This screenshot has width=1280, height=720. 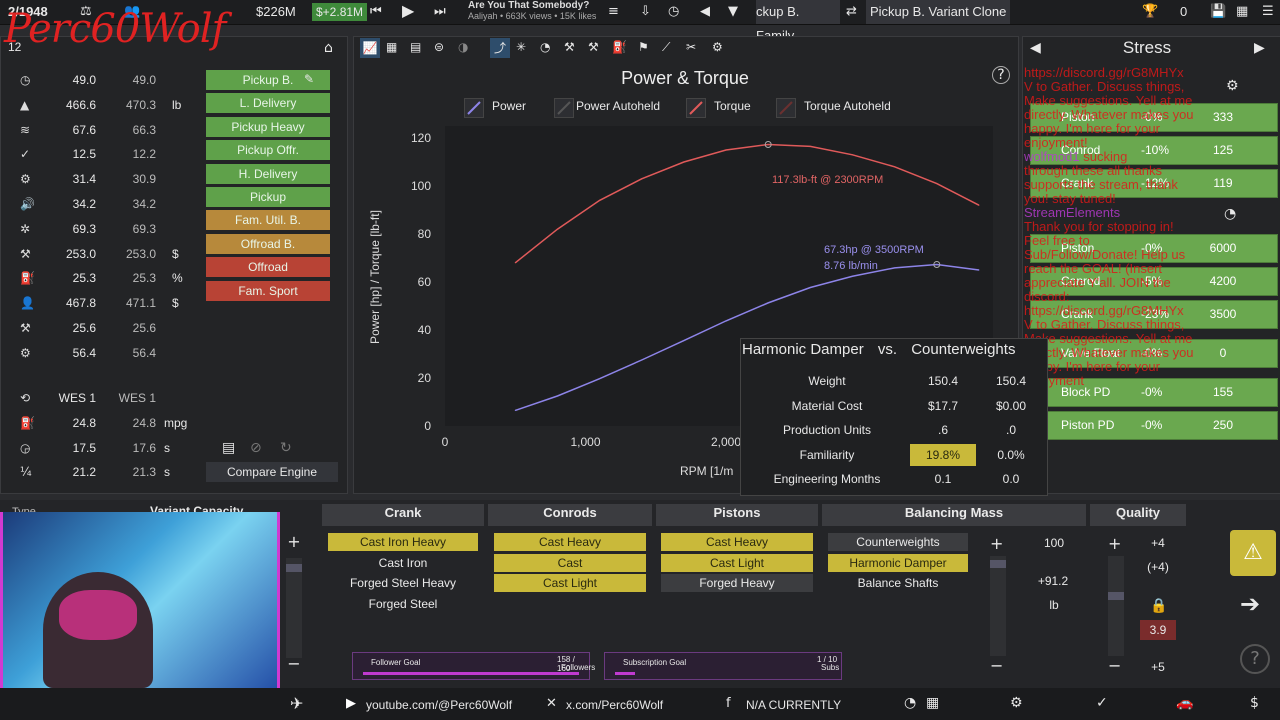 What do you see at coordinates (996, 665) in the screenshot?
I see `balance-minus-button: −` at bounding box center [996, 665].